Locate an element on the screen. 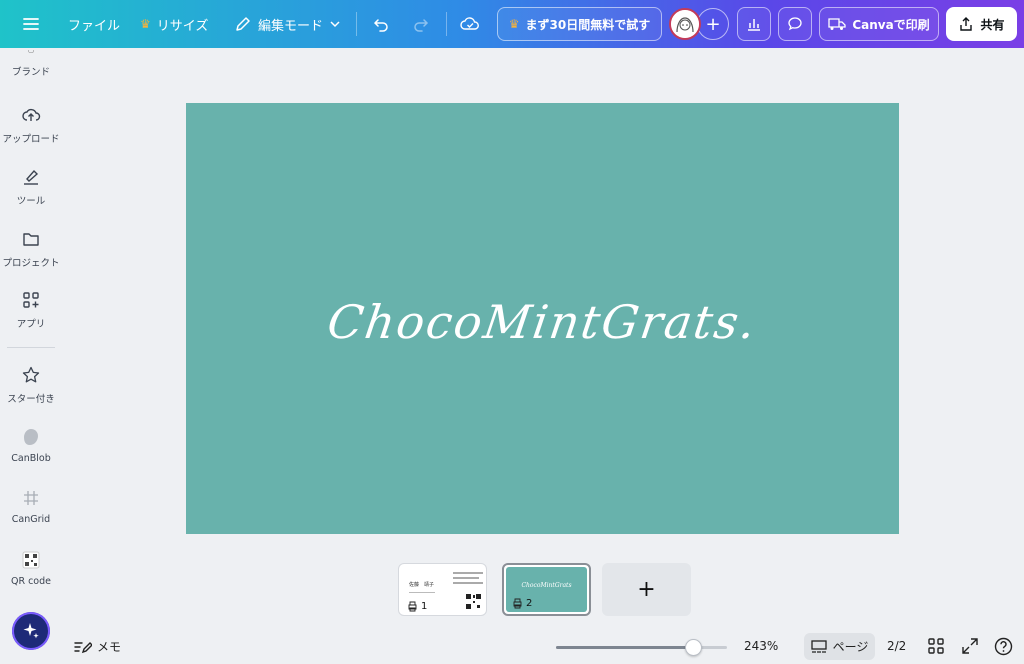 This screenshot has height=664, width=1024. share-label: 共有 is located at coordinates (992, 24).